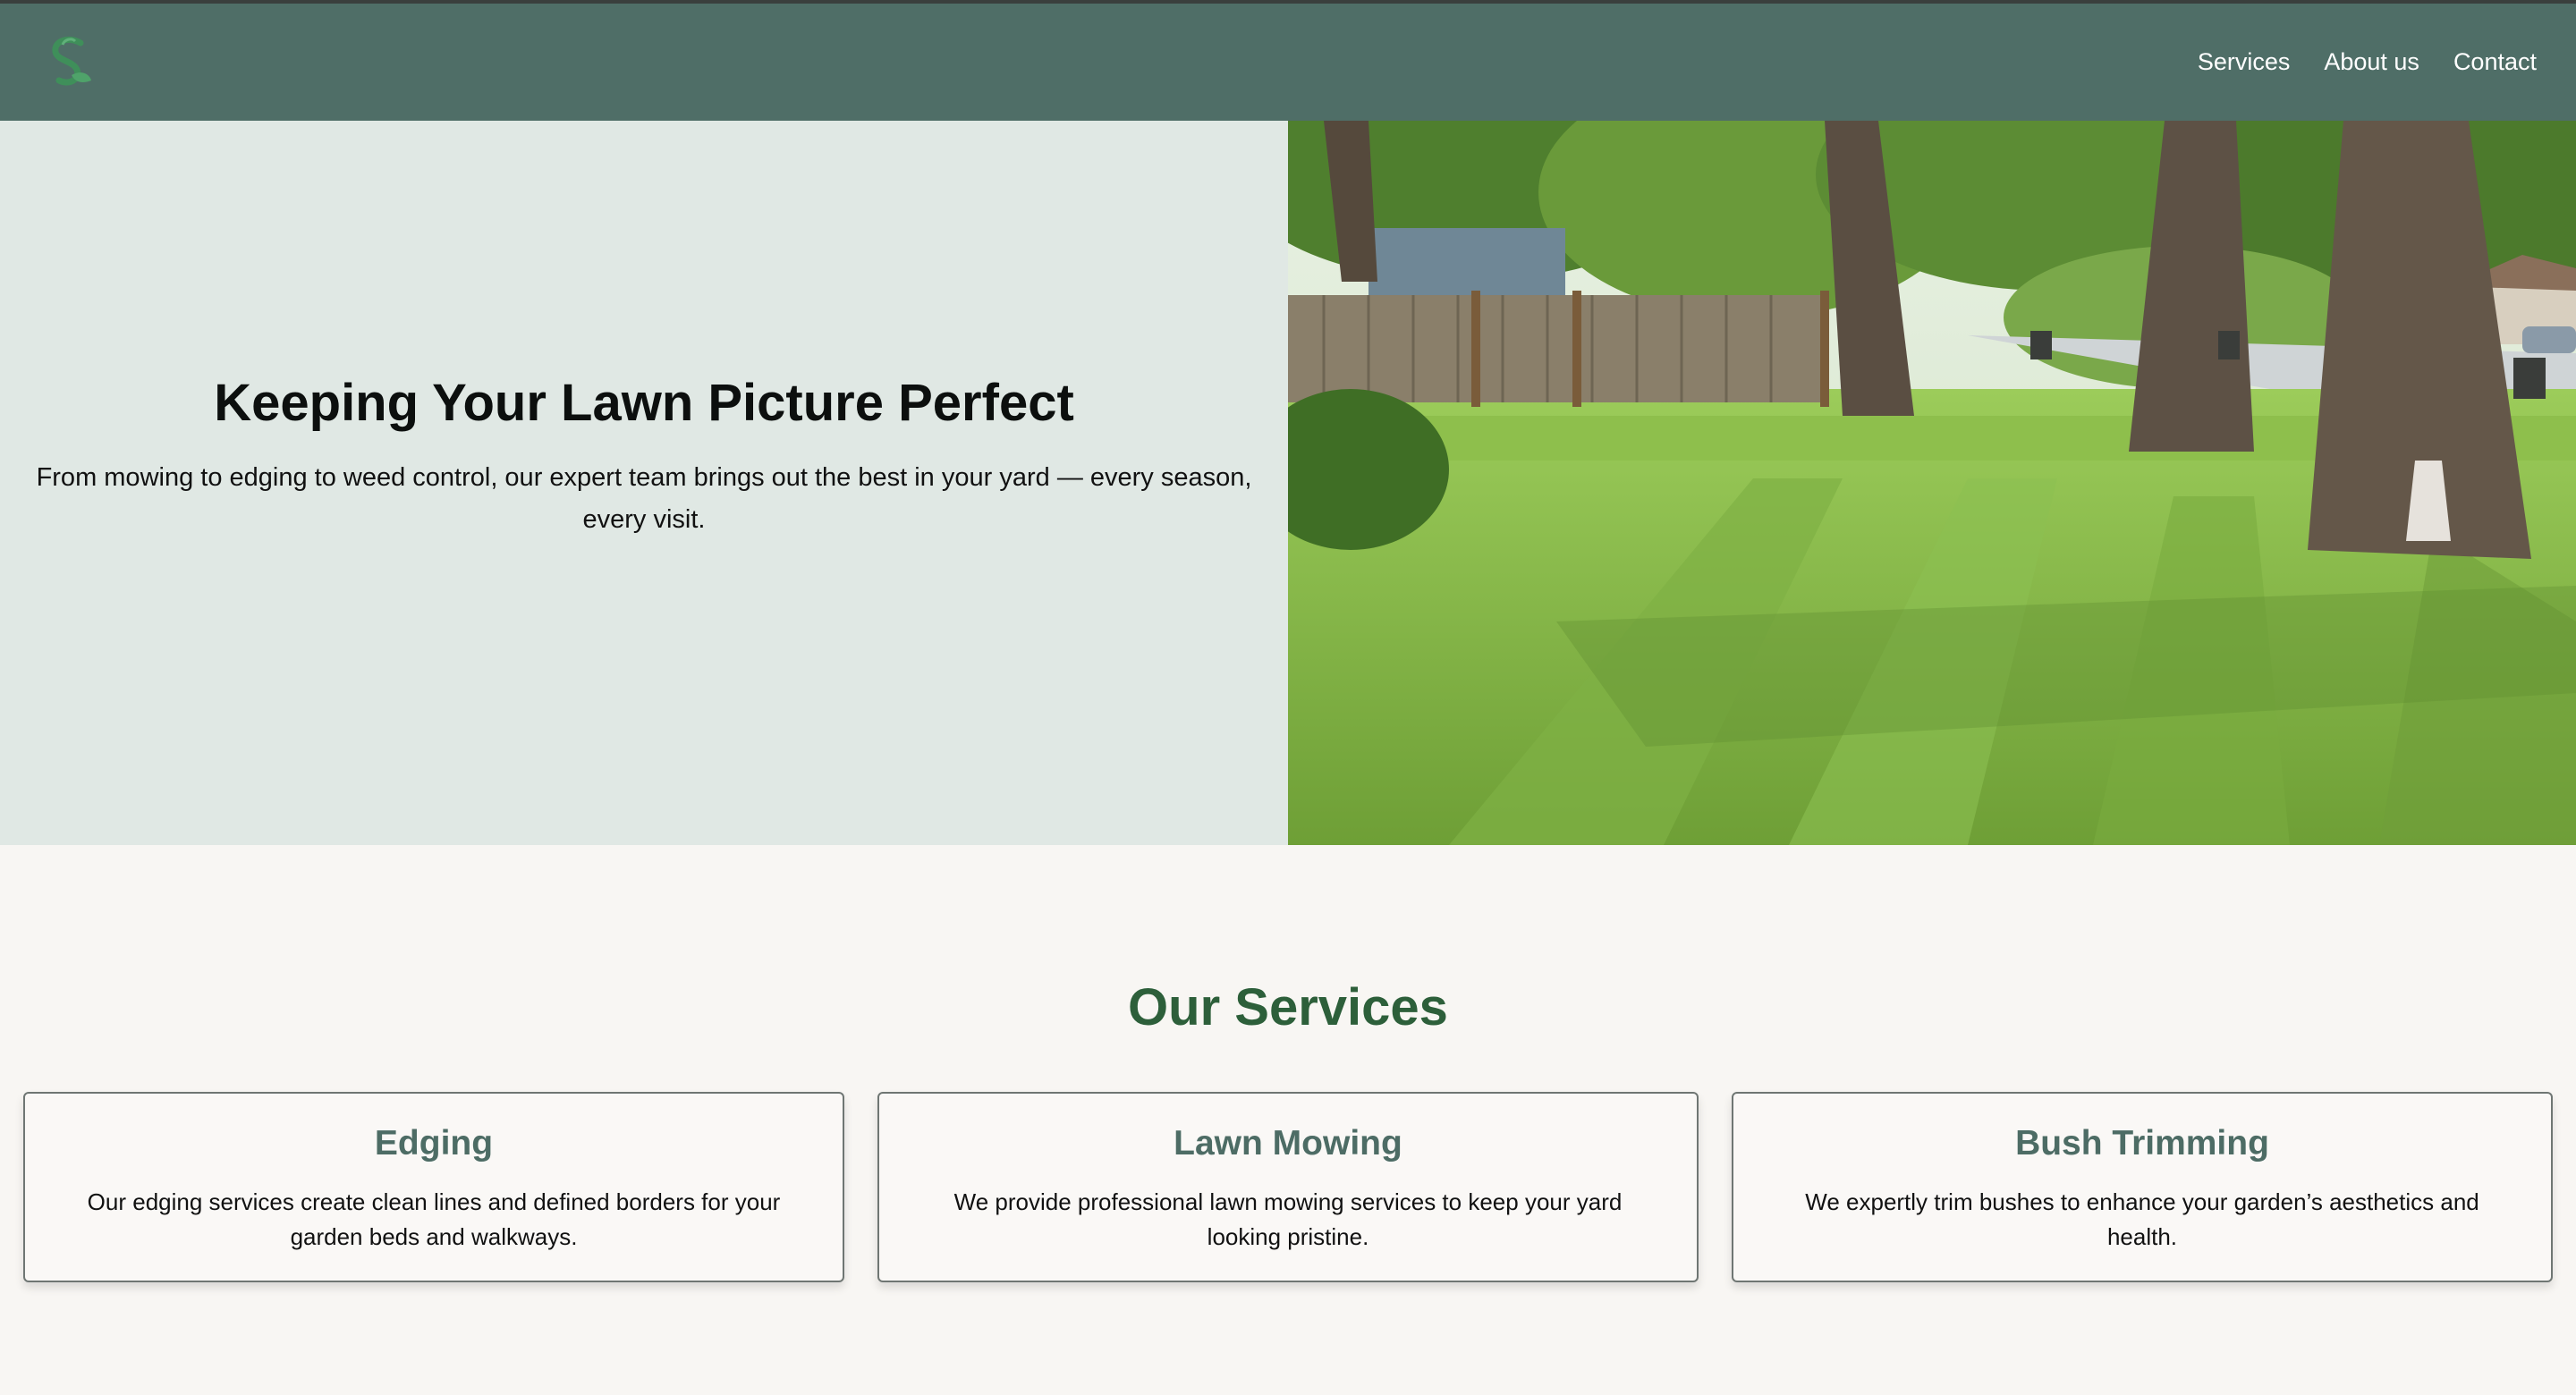  I want to click on service-card-title: Bush Trimming, so click(2142, 1143).